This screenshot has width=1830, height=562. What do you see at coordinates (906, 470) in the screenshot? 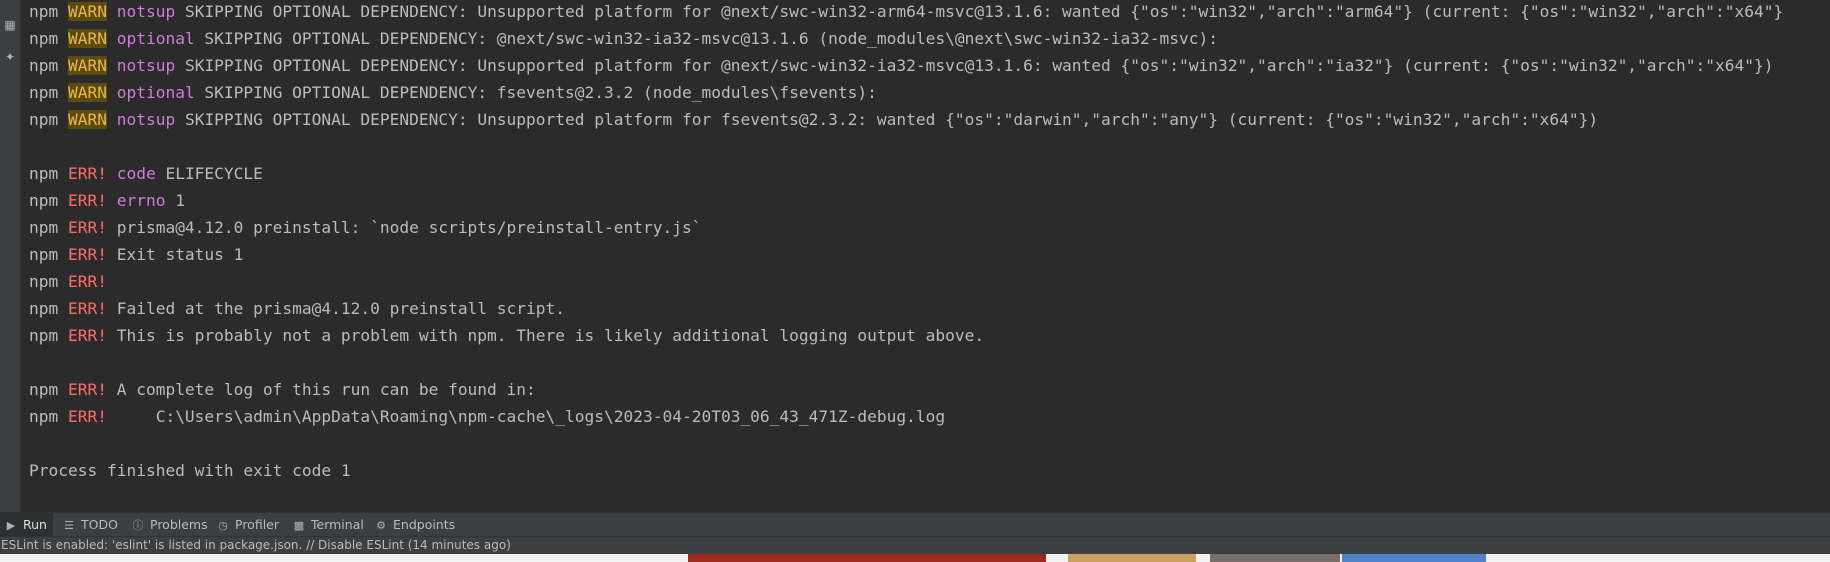
I see `console-line: Process finished with exit code 1` at bounding box center [906, 470].